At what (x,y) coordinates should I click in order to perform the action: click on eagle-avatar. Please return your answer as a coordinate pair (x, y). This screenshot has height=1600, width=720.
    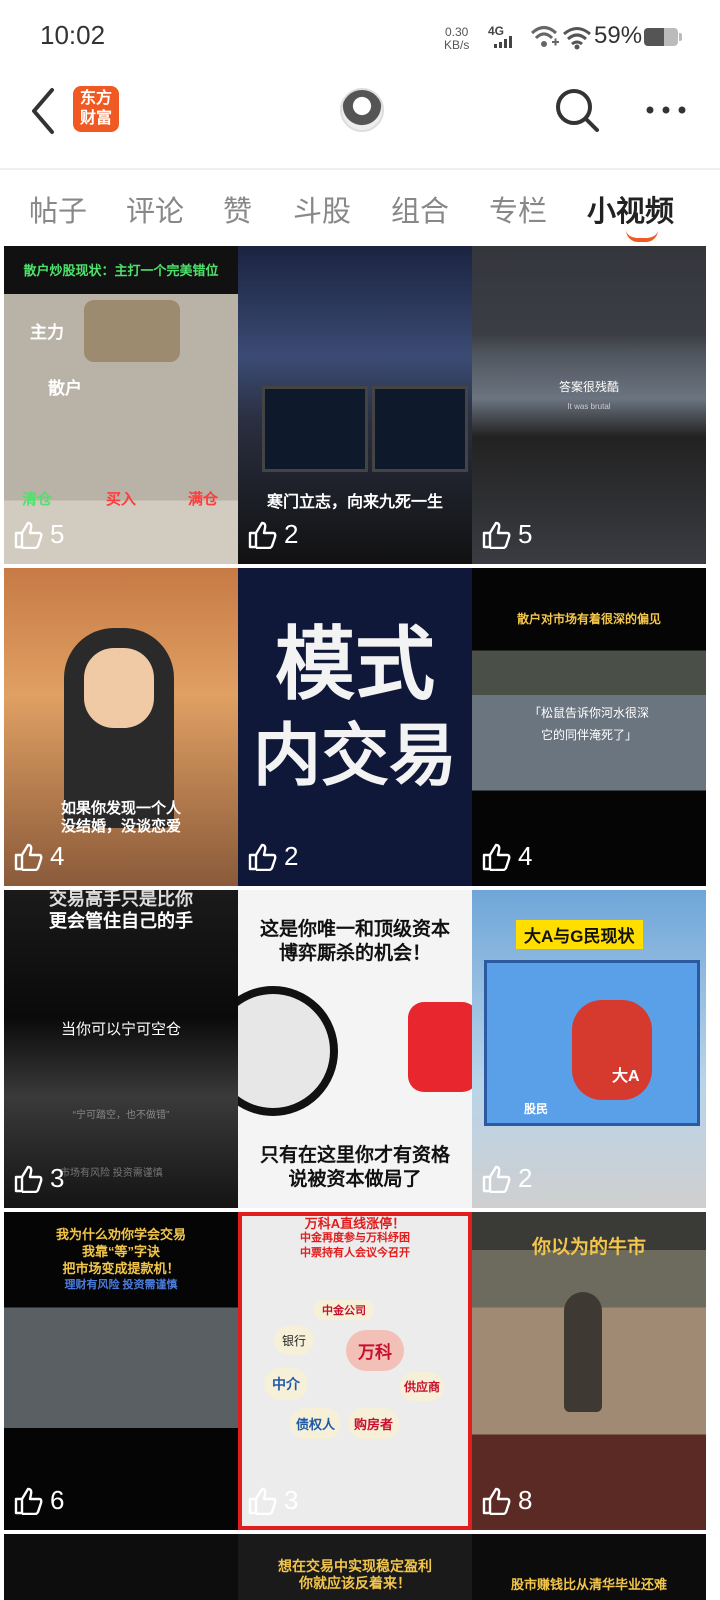
    Looking at the image, I should click on (362, 110).